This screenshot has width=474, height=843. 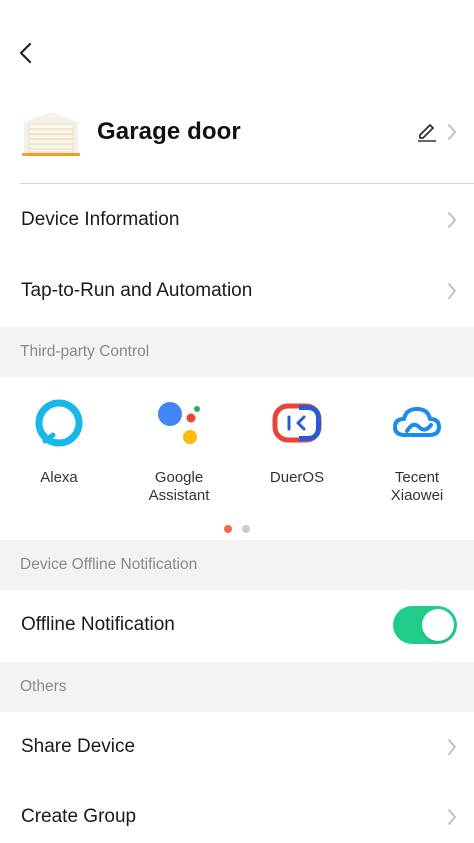 I want to click on third-party-label: Tecent Xiaowei, so click(x=417, y=486).